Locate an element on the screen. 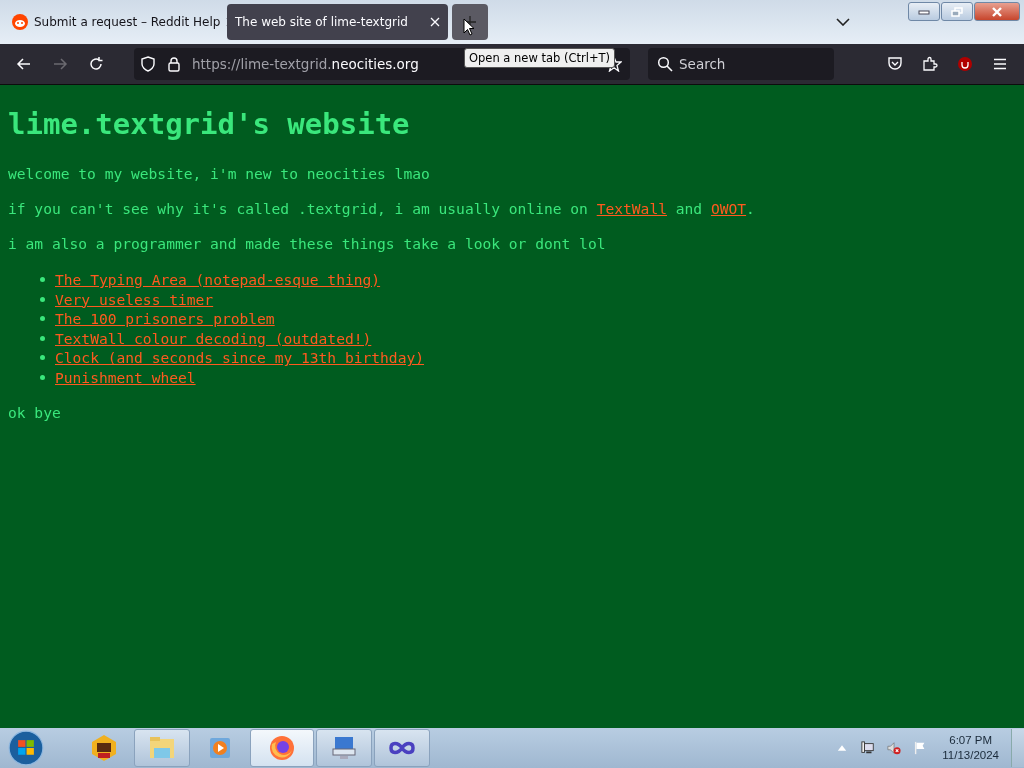  search-field: Search is located at coordinates (741, 64).